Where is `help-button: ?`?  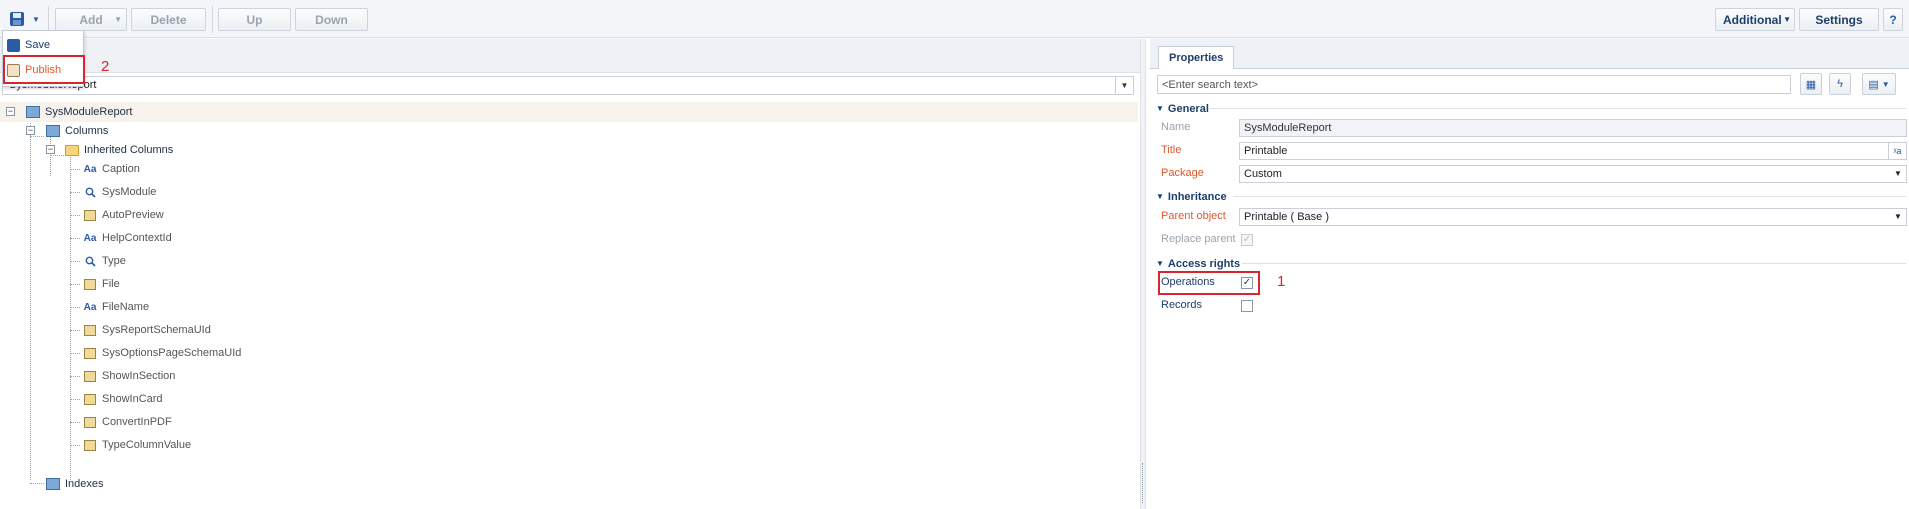
help-button: ? is located at coordinates (1893, 19).